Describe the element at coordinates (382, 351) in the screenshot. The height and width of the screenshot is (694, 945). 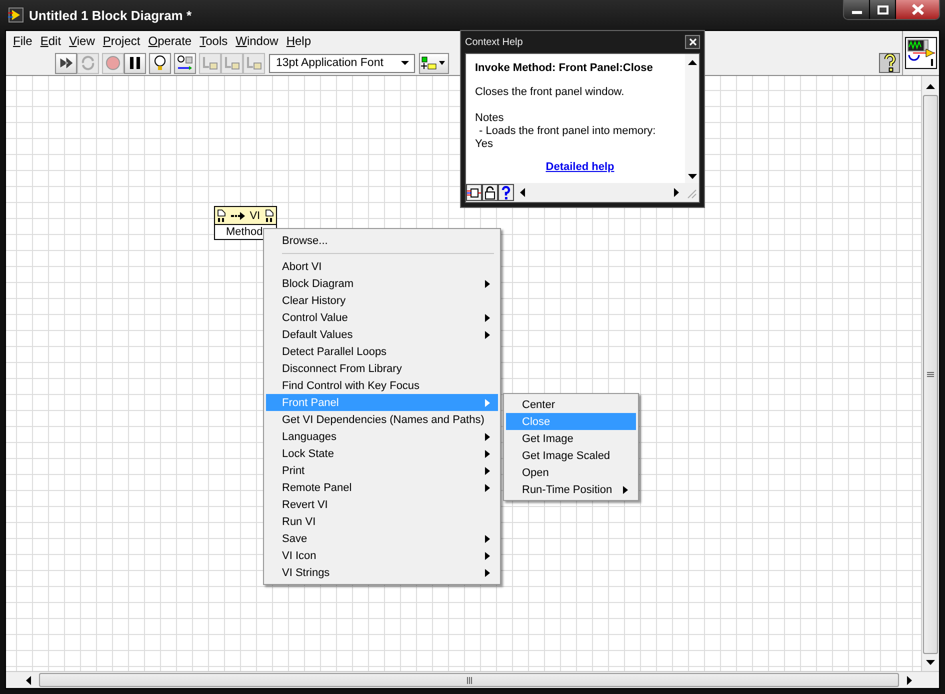
I see `menu-item: Detect Parallel Loops` at that location.